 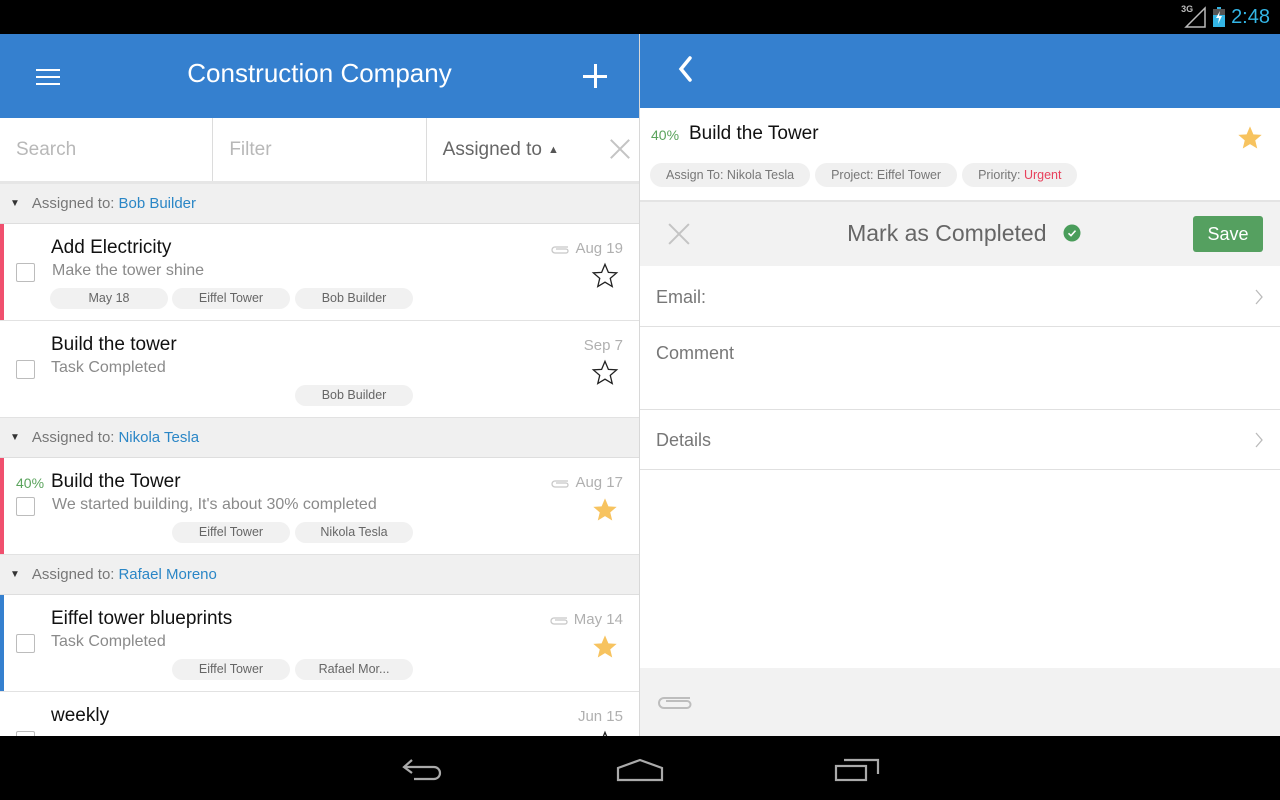 What do you see at coordinates (960, 702) in the screenshot?
I see `attachment-bar` at bounding box center [960, 702].